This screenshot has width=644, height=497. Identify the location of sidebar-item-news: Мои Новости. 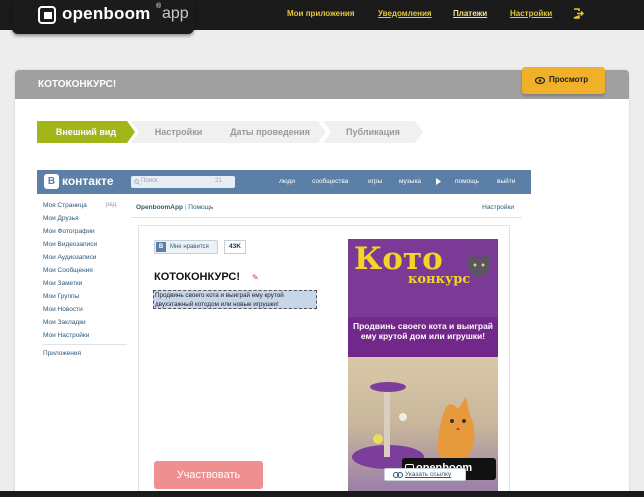
(63, 309).